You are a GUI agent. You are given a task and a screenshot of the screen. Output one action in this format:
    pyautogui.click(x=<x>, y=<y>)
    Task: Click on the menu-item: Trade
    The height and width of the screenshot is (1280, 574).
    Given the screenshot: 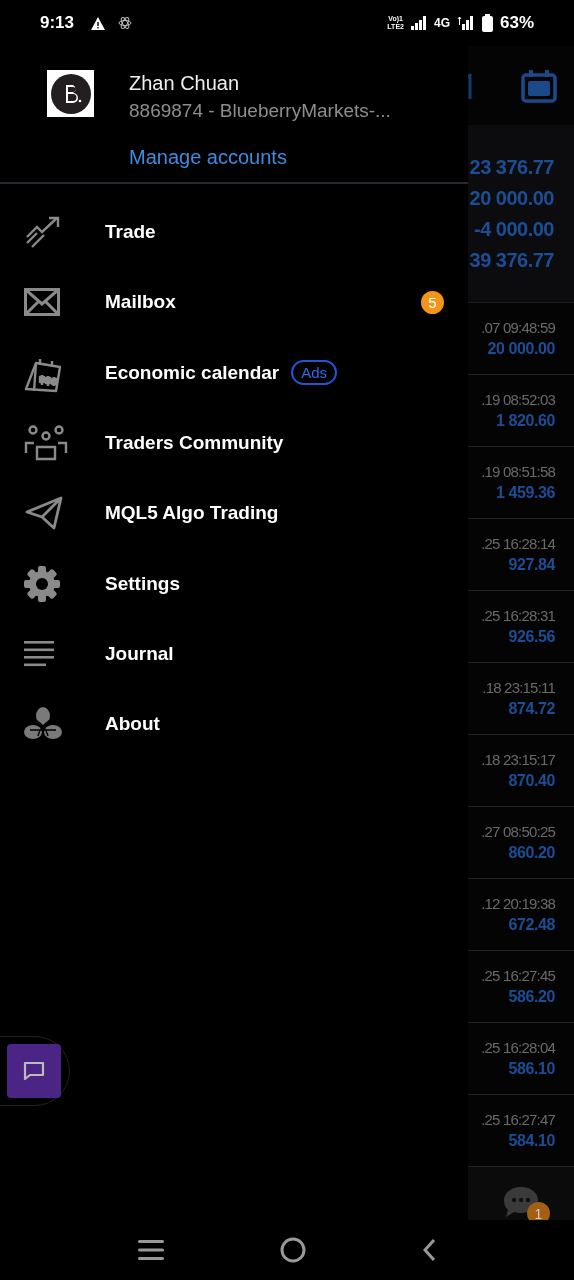 What is the action you would take?
    pyautogui.click(x=234, y=232)
    